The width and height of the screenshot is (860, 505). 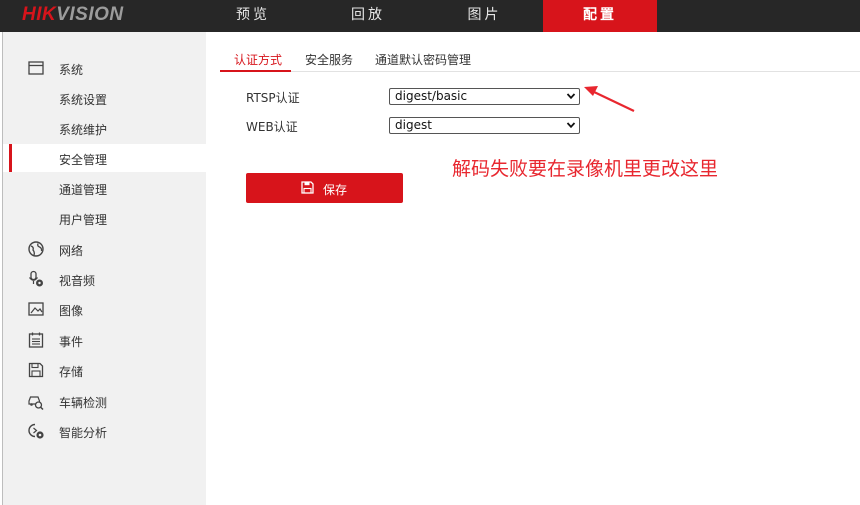 I want to click on tab-divider, so click(x=540, y=71).